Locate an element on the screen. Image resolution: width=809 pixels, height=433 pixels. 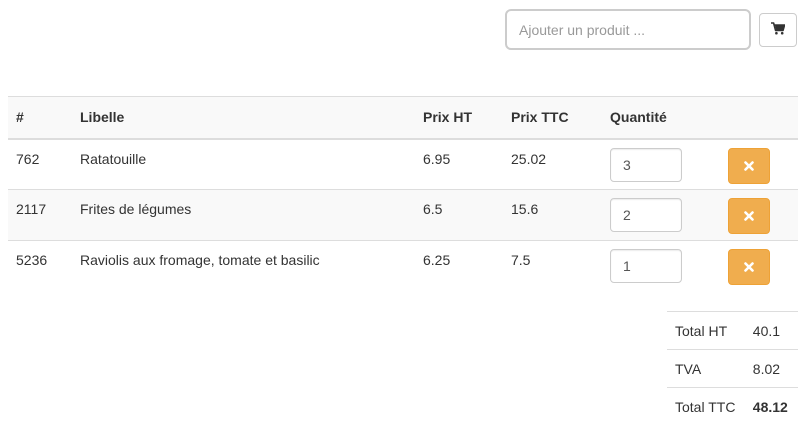
total-ht-row: Total HT 40.1 is located at coordinates (732, 330).